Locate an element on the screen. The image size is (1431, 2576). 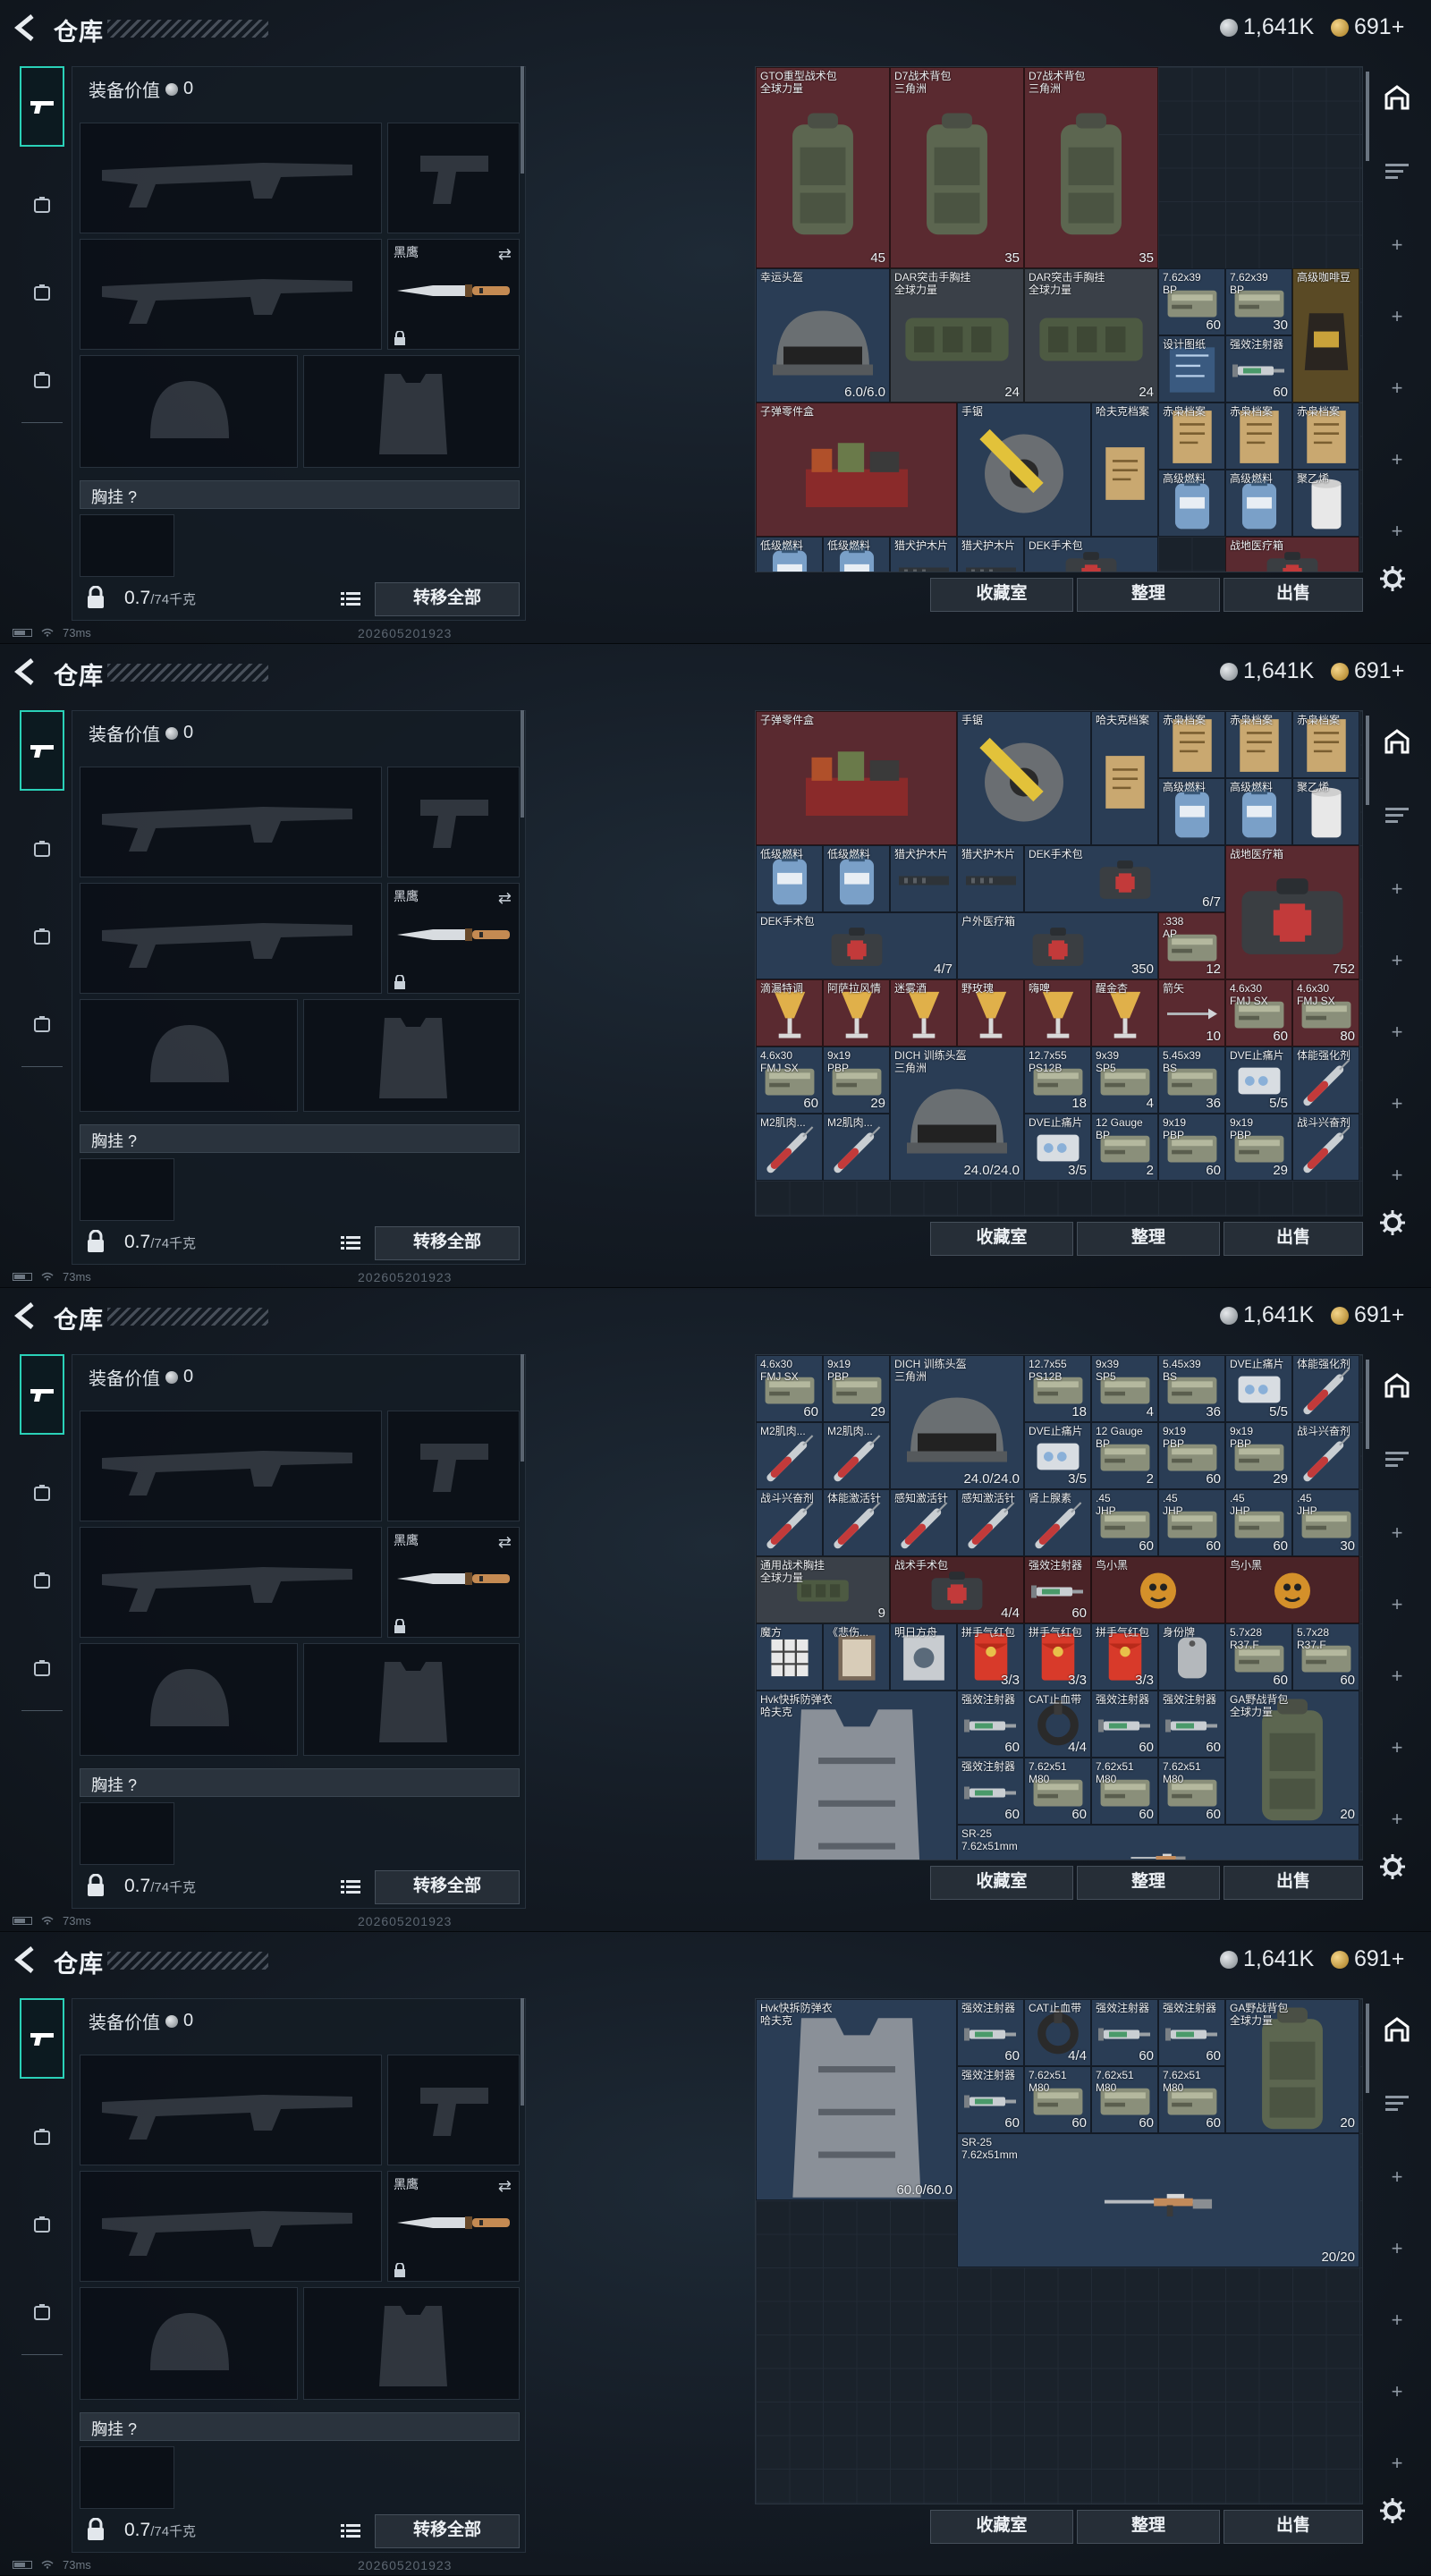
stash-item: 9x19 PBP 29 is located at coordinates (1258, 1147).